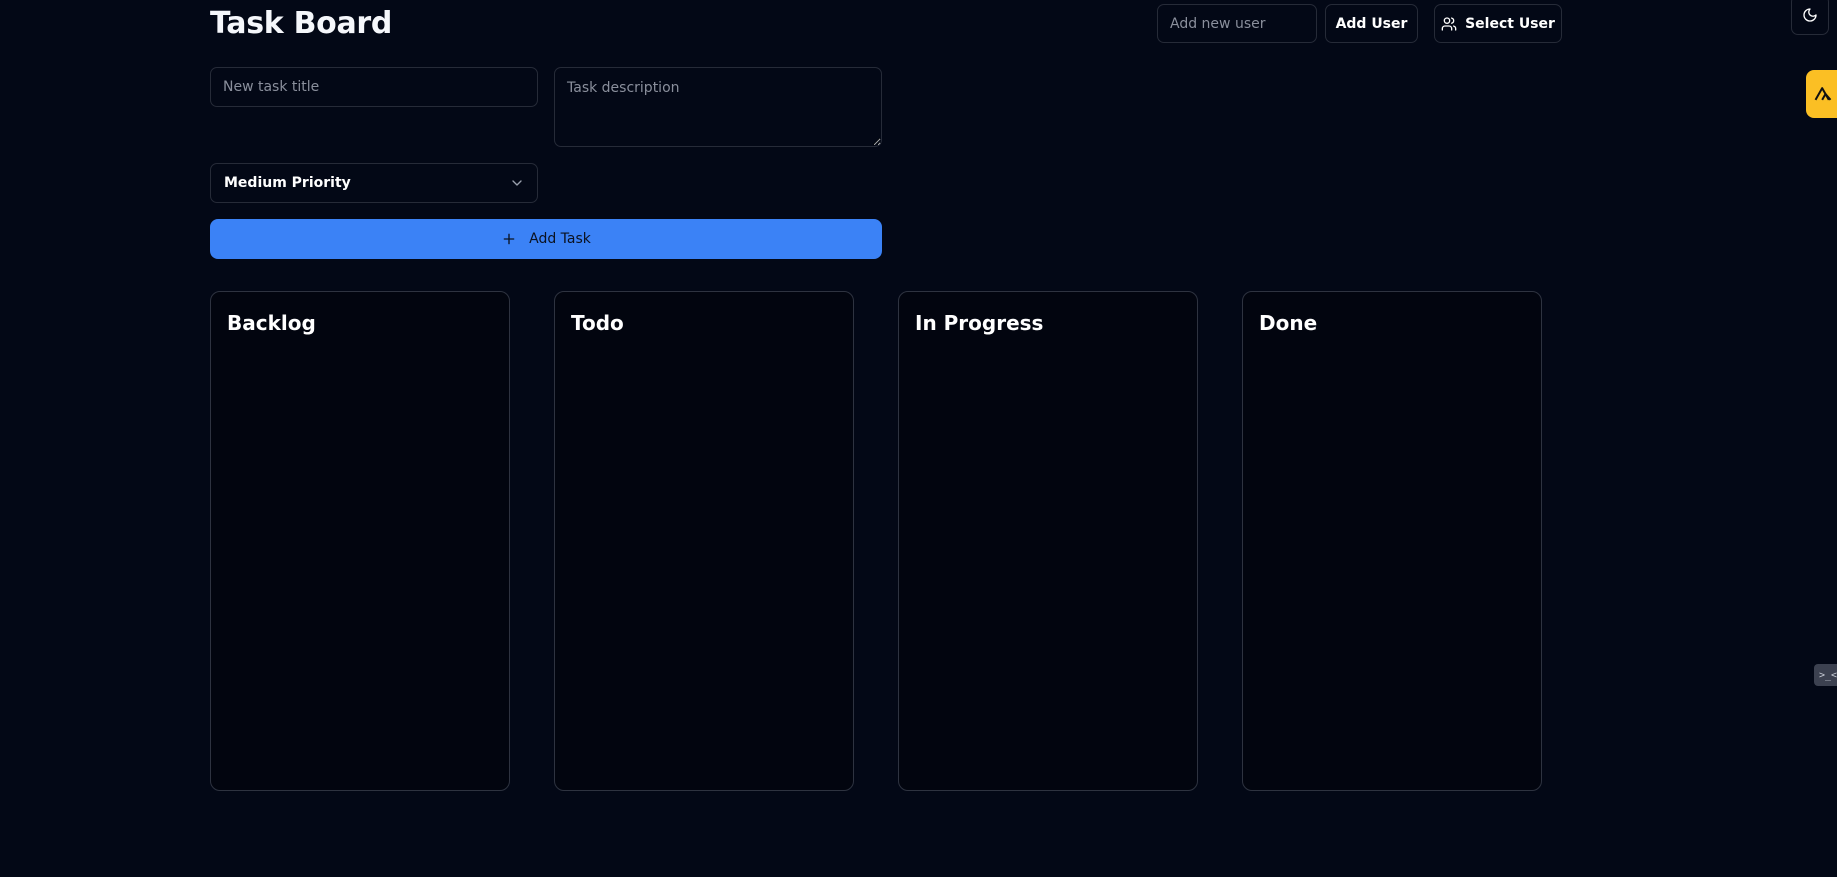 The image size is (1837, 877). I want to click on add-task-button: Add Task, so click(546, 239).